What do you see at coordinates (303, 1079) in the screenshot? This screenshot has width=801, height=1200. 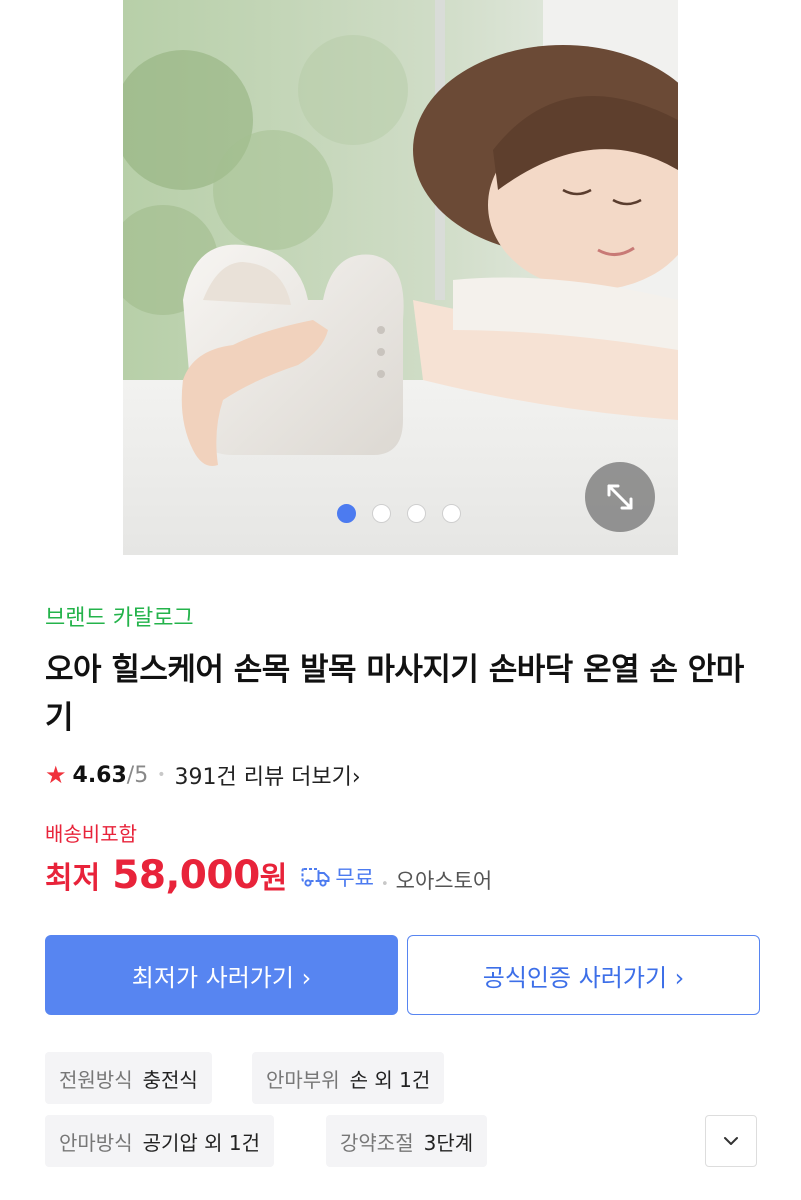 I see `spec-label: 안마부위` at bounding box center [303, 1079].